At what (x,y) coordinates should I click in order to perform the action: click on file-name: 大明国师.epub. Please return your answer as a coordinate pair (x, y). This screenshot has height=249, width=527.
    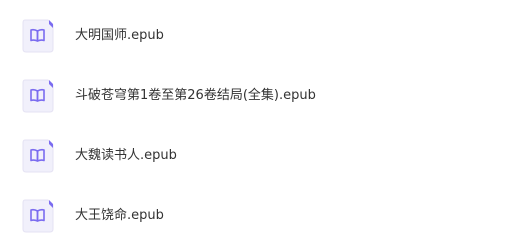
    Looking at the image, I should click on (119, 36).